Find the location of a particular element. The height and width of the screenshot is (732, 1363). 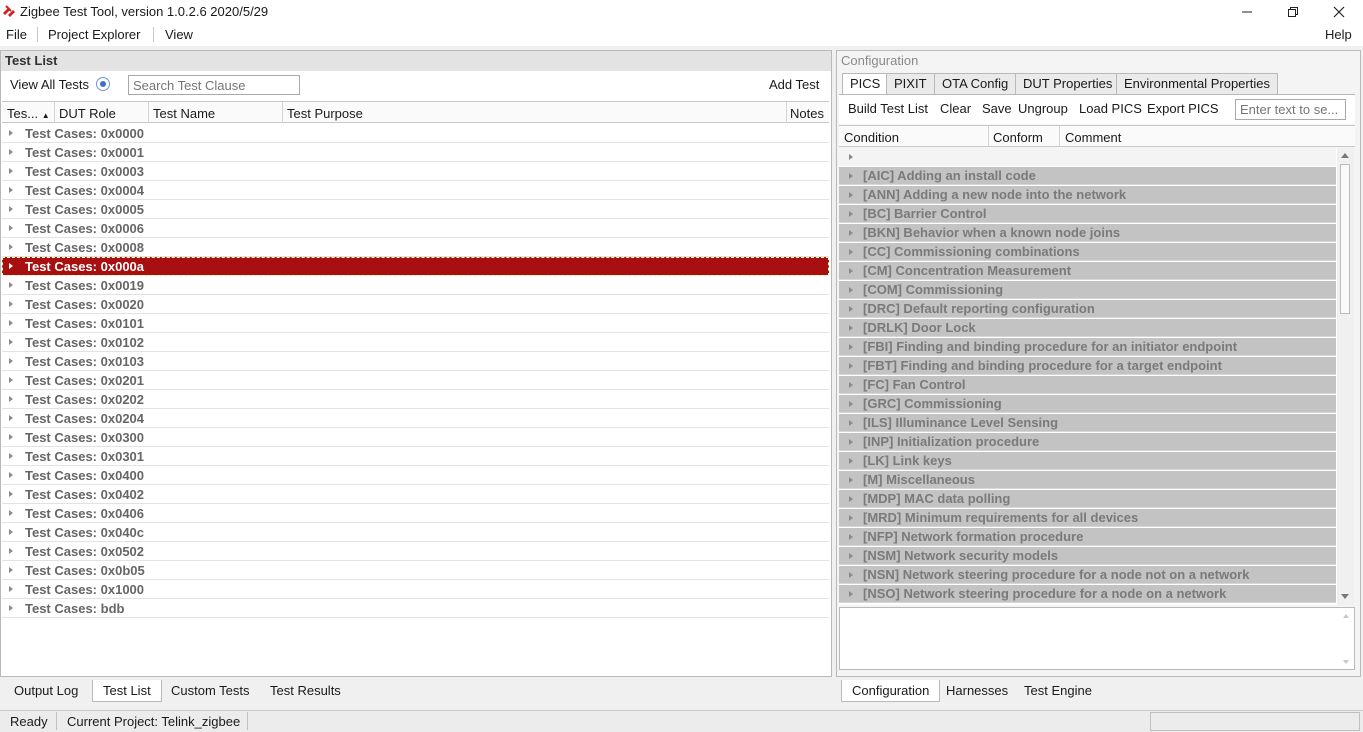

pics-empty-group-row is located at coordinates (1087, 157).